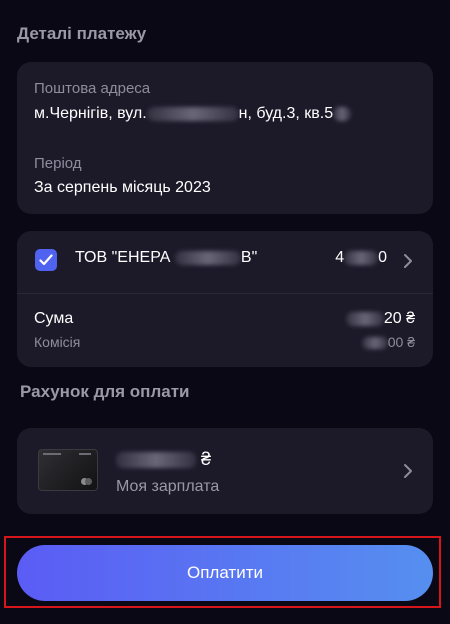 The width and height of the screenshot is (450, 624). Describe the element at coordinates (342, 113) in the screenshot. I see `redacted-apt` at that location.